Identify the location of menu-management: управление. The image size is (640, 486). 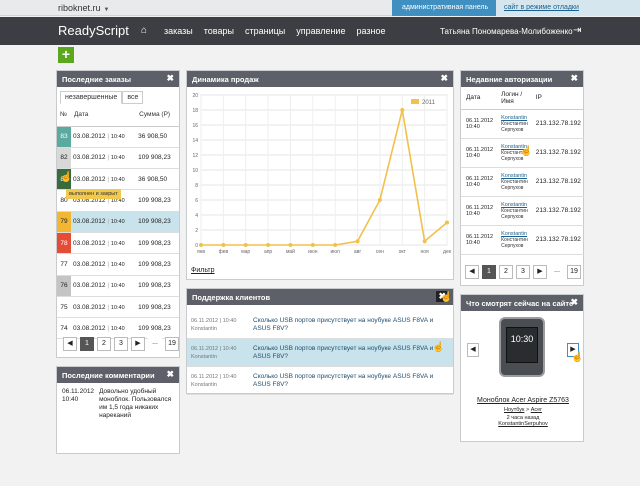
(320, 31).